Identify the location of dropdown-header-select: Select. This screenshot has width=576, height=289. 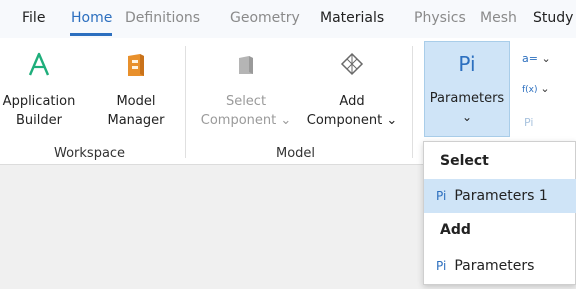
(464, 161).